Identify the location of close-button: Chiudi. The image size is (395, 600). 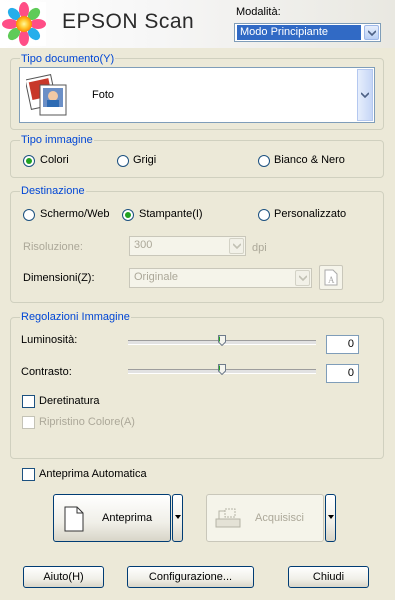
(328, 577).